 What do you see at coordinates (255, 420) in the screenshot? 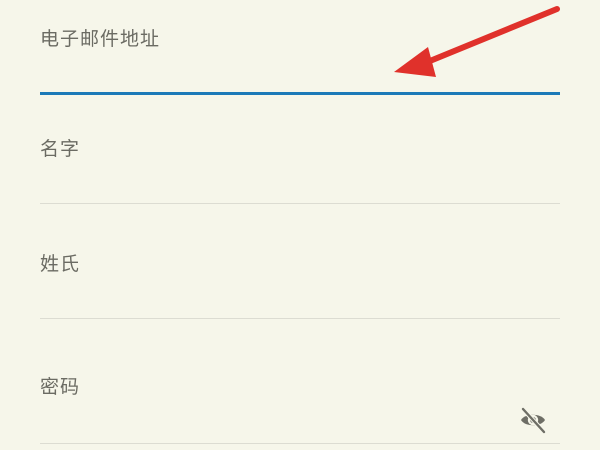
I see `password-input` at bounding box center [255, 420].